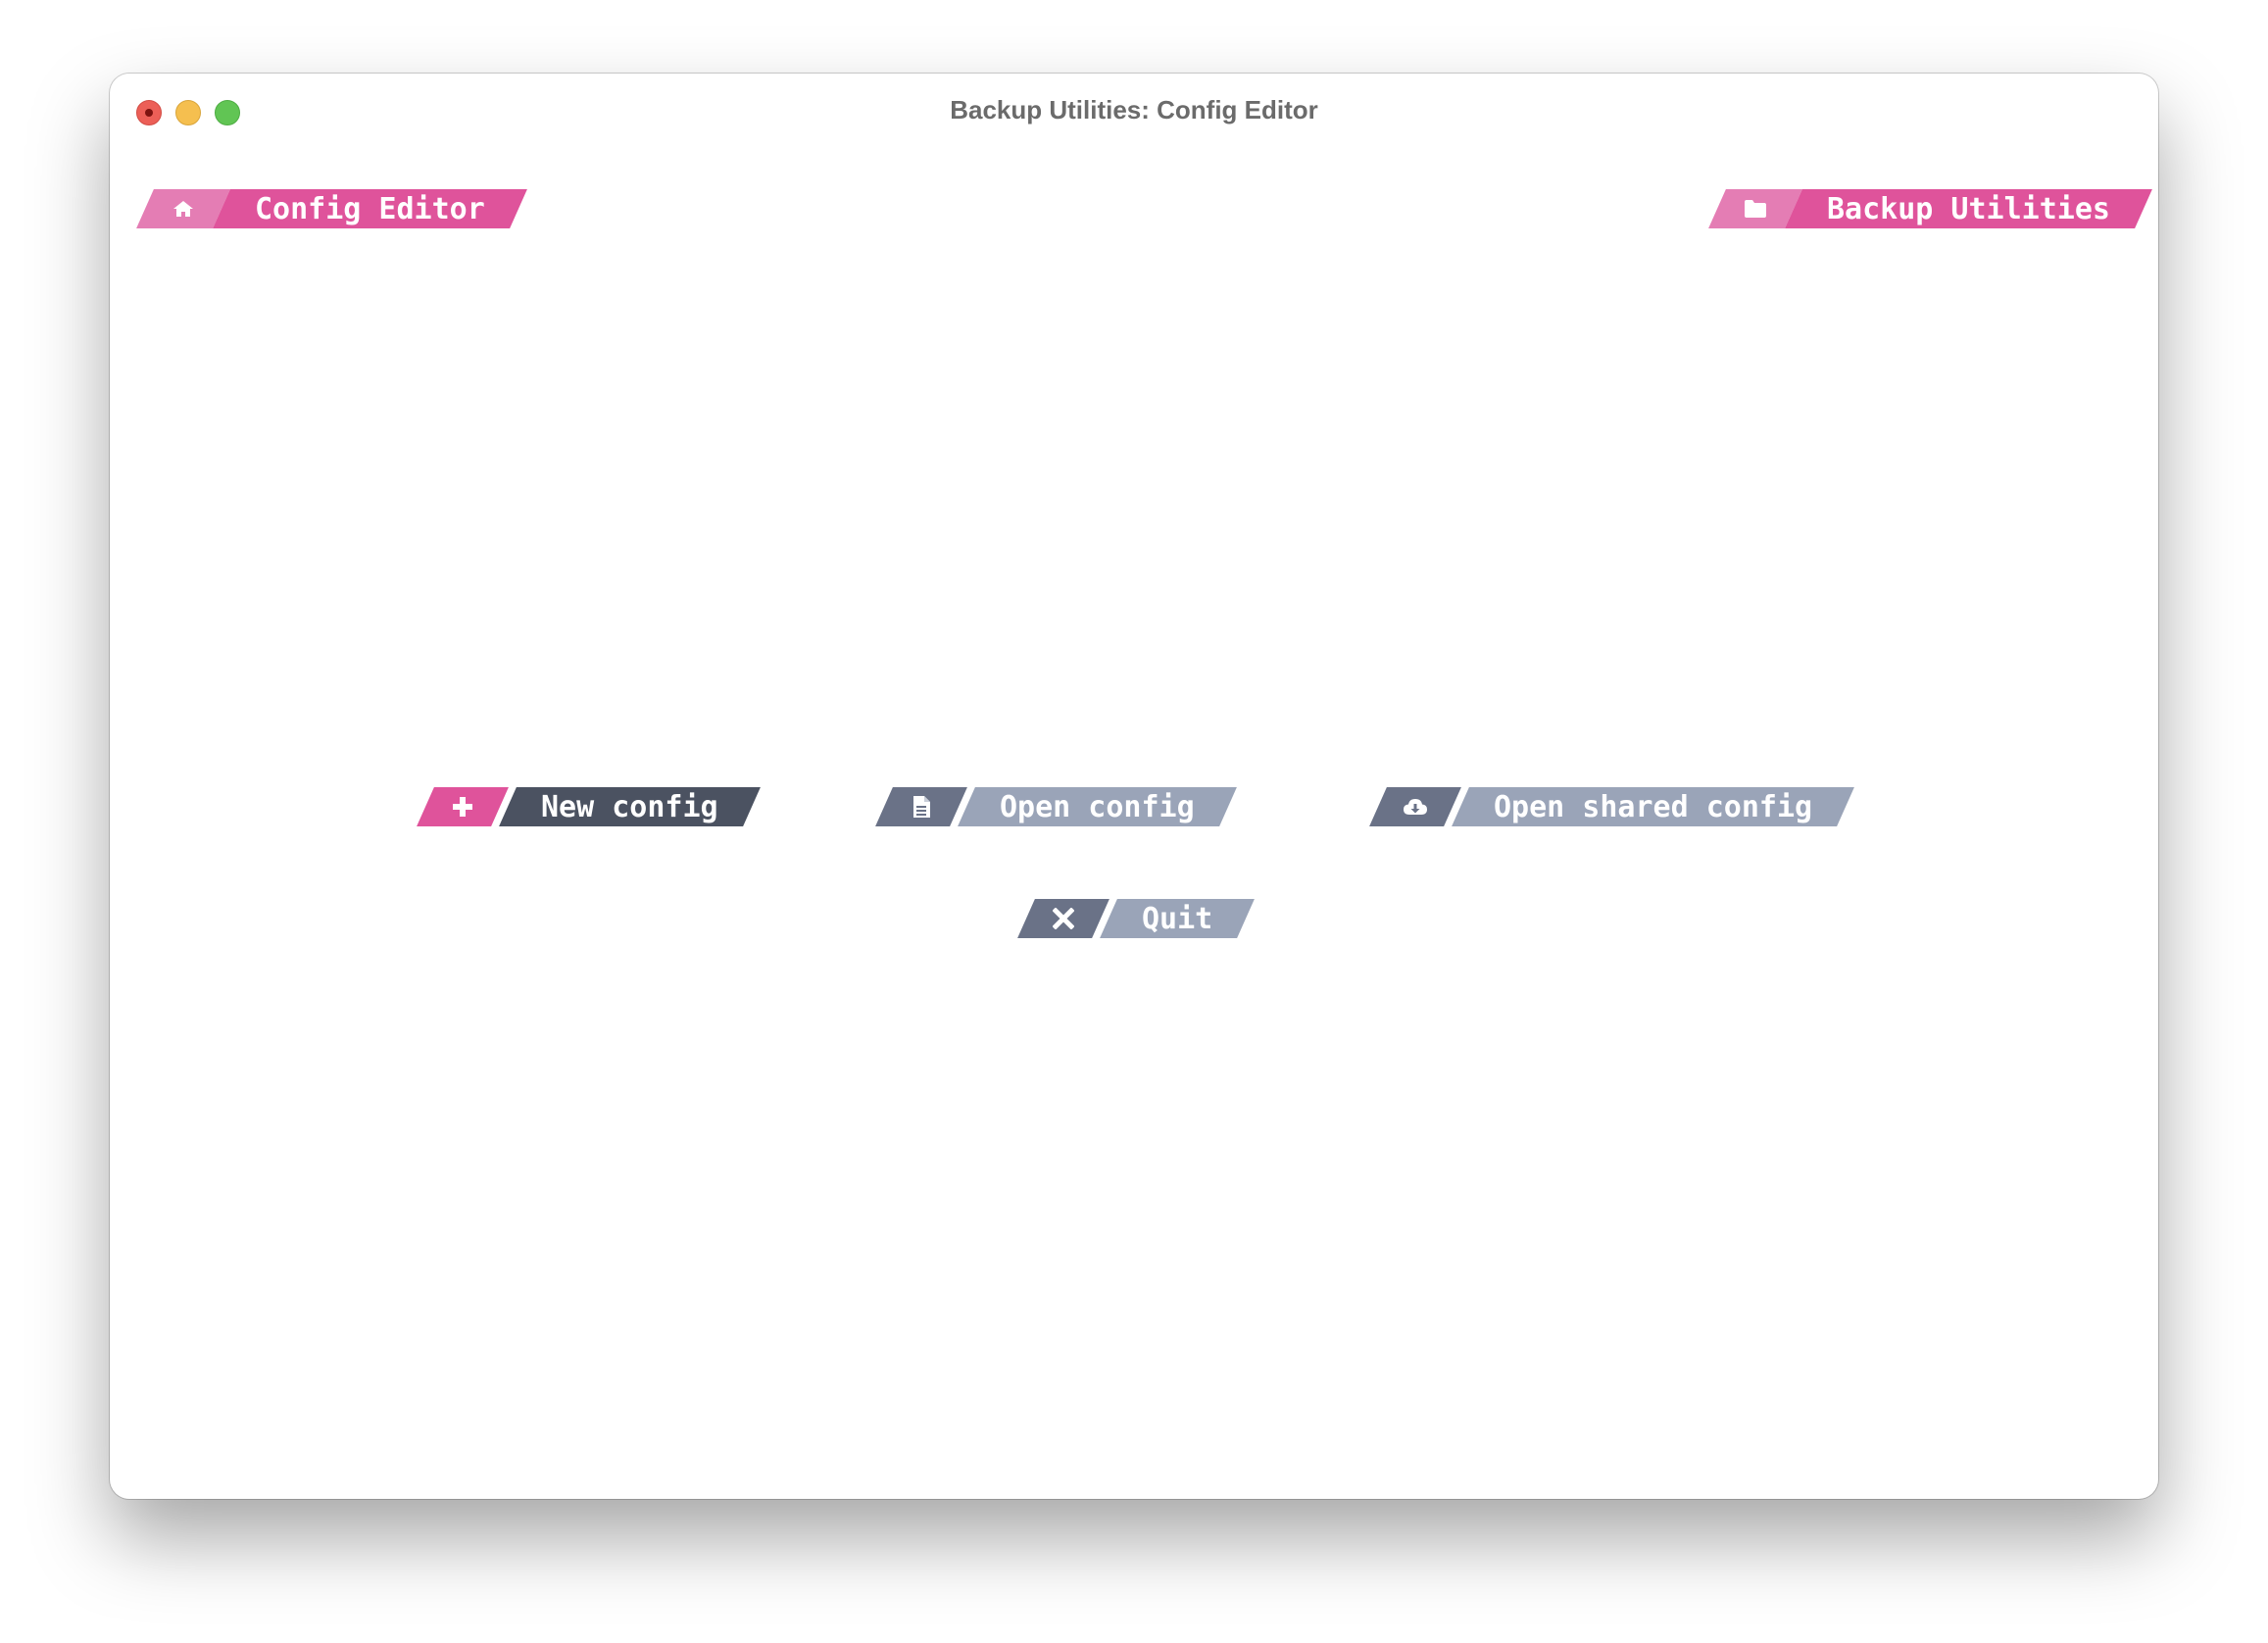  I want to click on header-app-label: Backup Utilities, so click(1969, 208).